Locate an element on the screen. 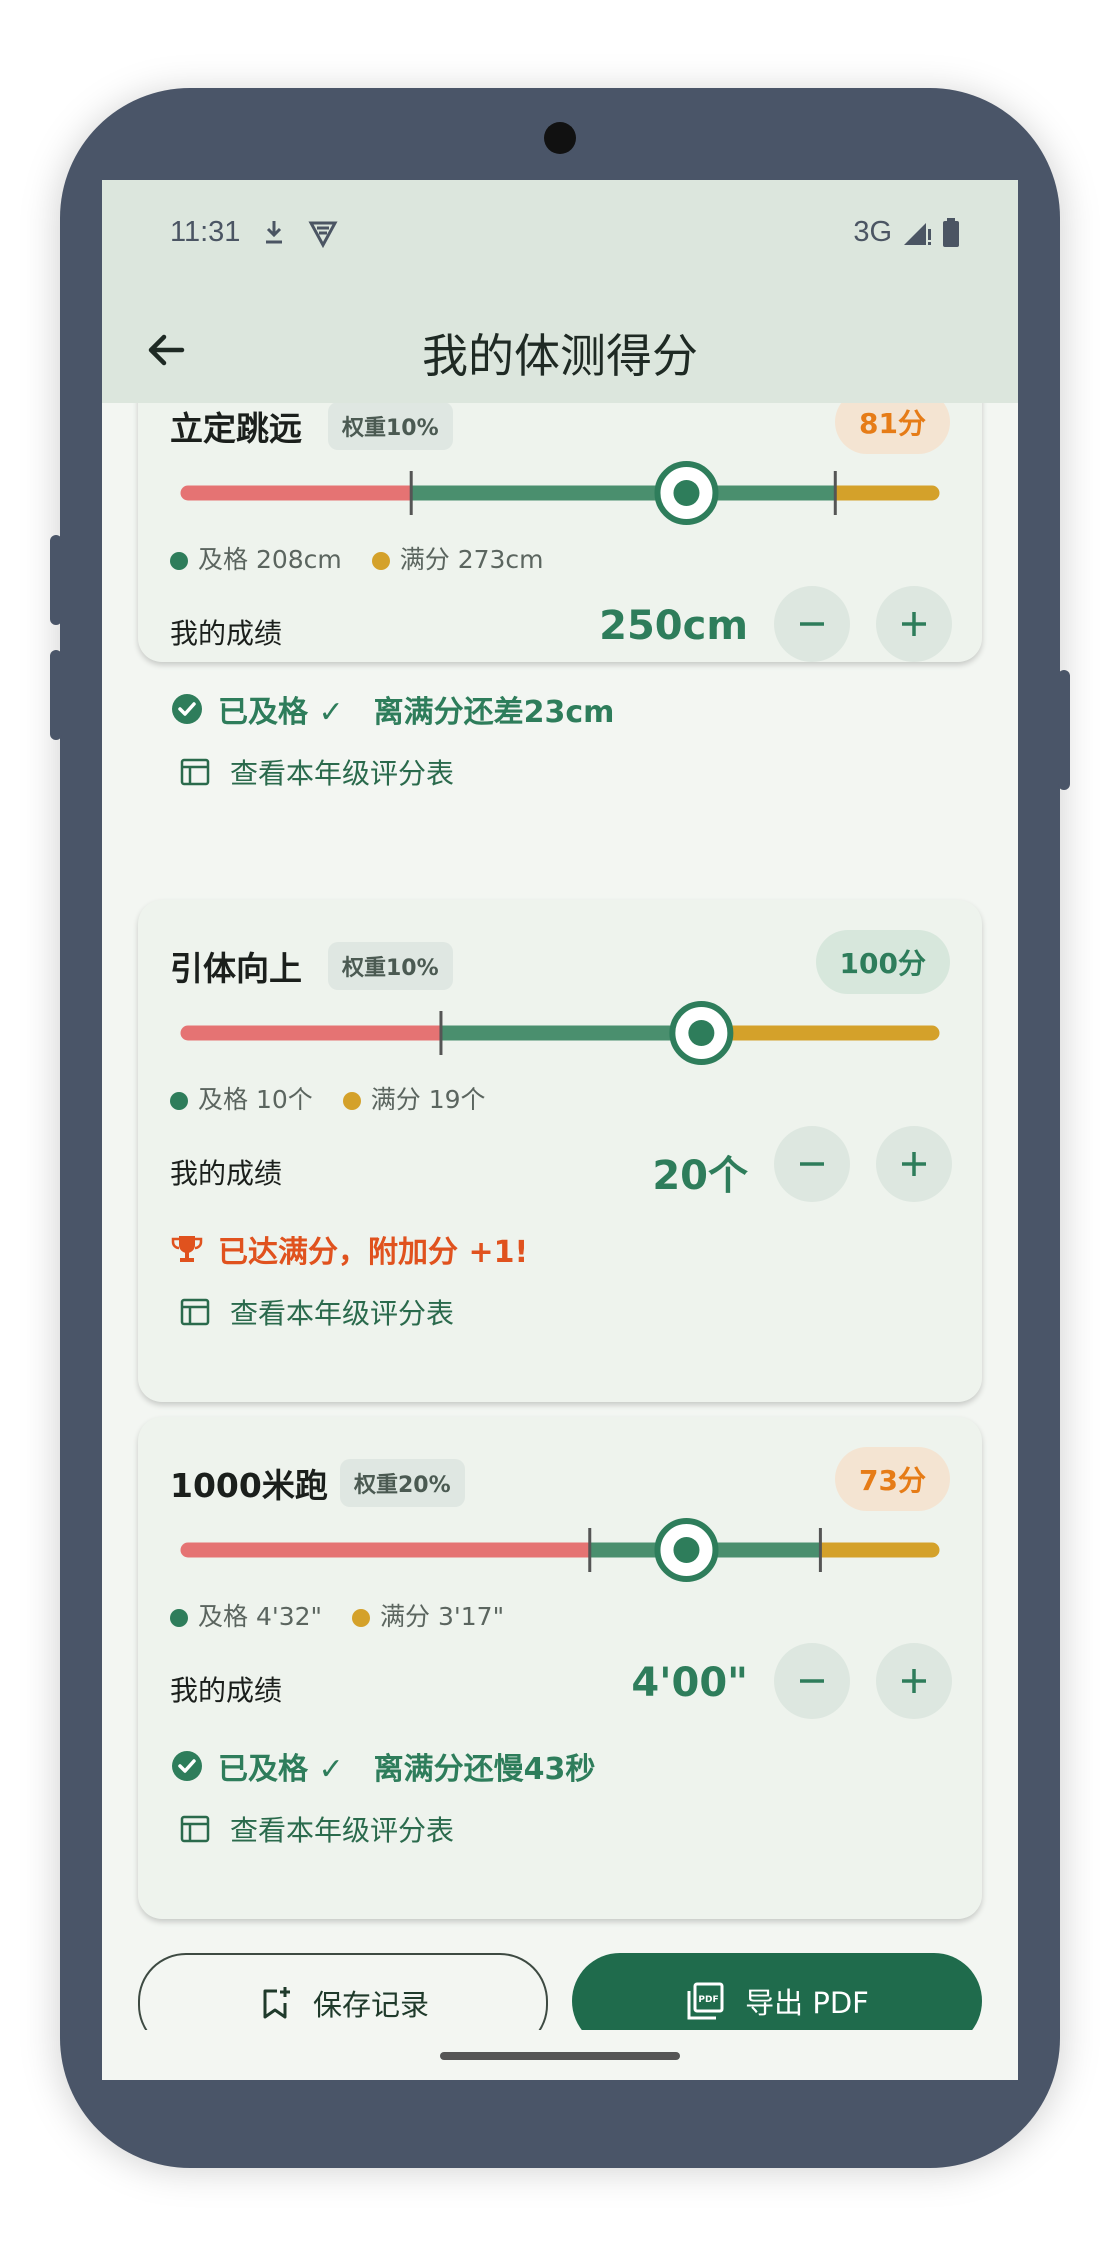  my-score-value: 250cm is located at coordinates (673, 626).